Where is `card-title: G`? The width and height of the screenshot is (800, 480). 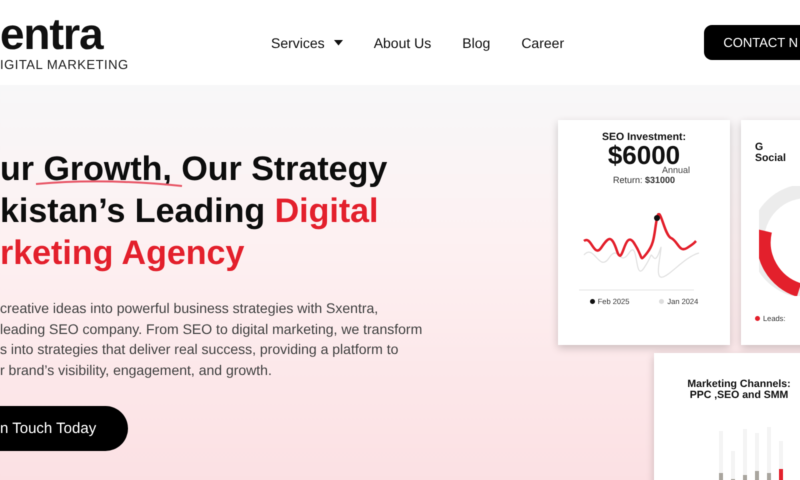 card-title: G is located at coordinates (759, 147).